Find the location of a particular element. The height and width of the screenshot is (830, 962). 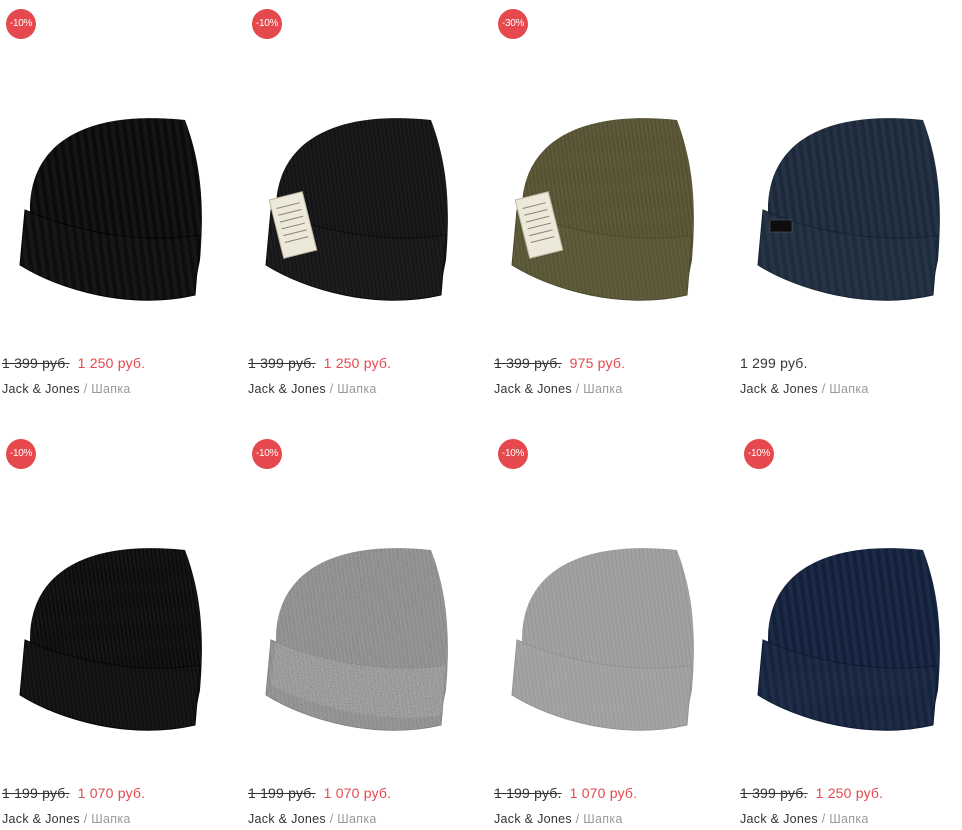

sale-price: 975 руб. is located at coordinates (597, 363).